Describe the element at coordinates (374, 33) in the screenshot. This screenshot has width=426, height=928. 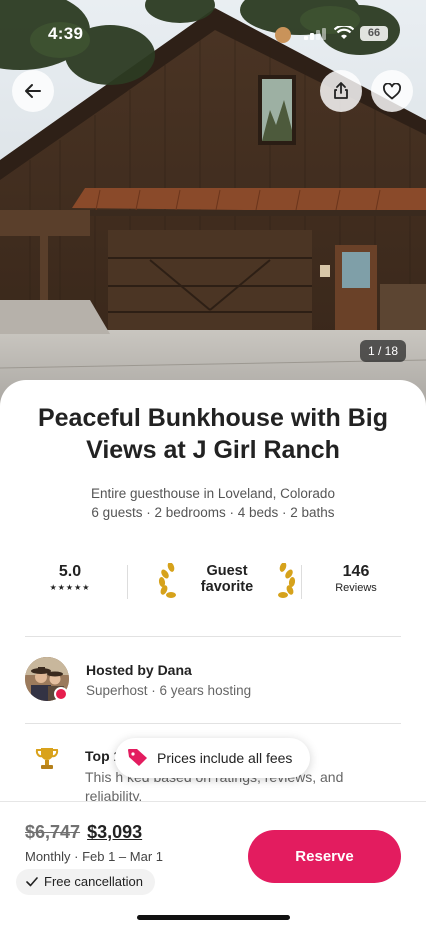
I see `battery-indicator: 66` at that location.